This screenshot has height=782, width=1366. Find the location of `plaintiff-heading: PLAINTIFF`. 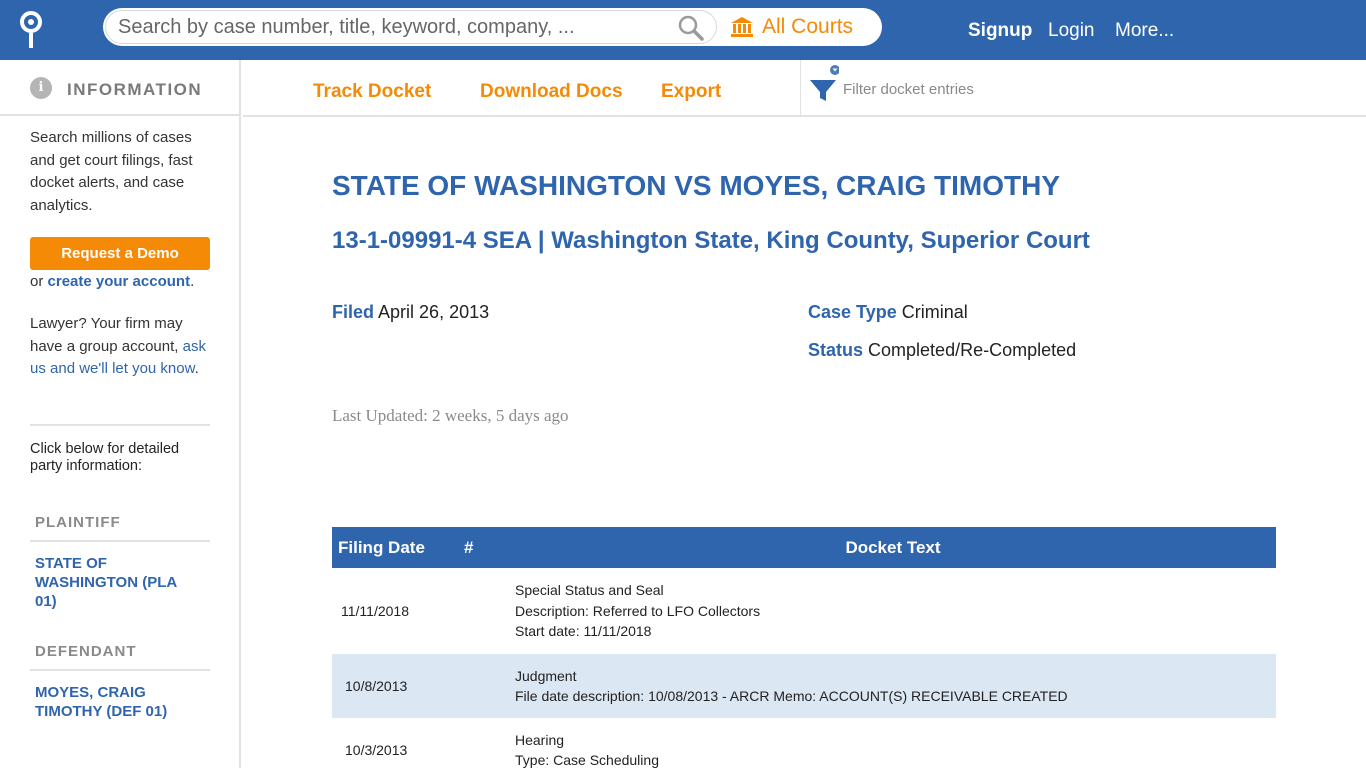

plaintiff-heading: PLAINTIFF is located at coordinates (78, 522).